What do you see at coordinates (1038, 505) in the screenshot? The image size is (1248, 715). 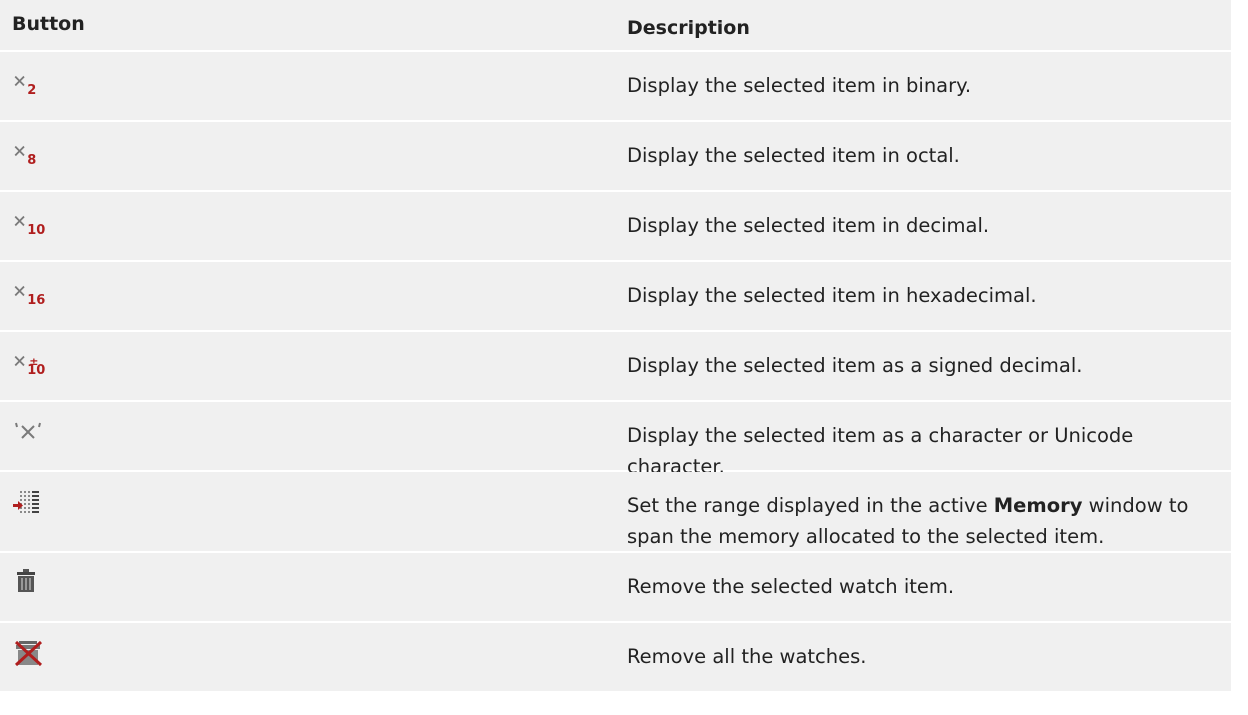 I see `memory-window-label: Memory` at bounding box center [1038, 505].